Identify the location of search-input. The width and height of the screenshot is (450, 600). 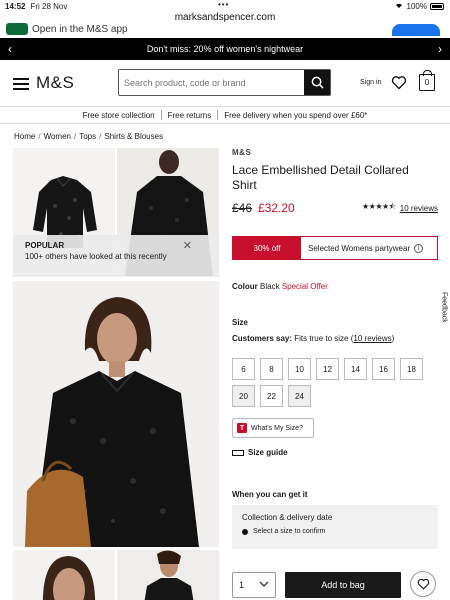
(211, 82).